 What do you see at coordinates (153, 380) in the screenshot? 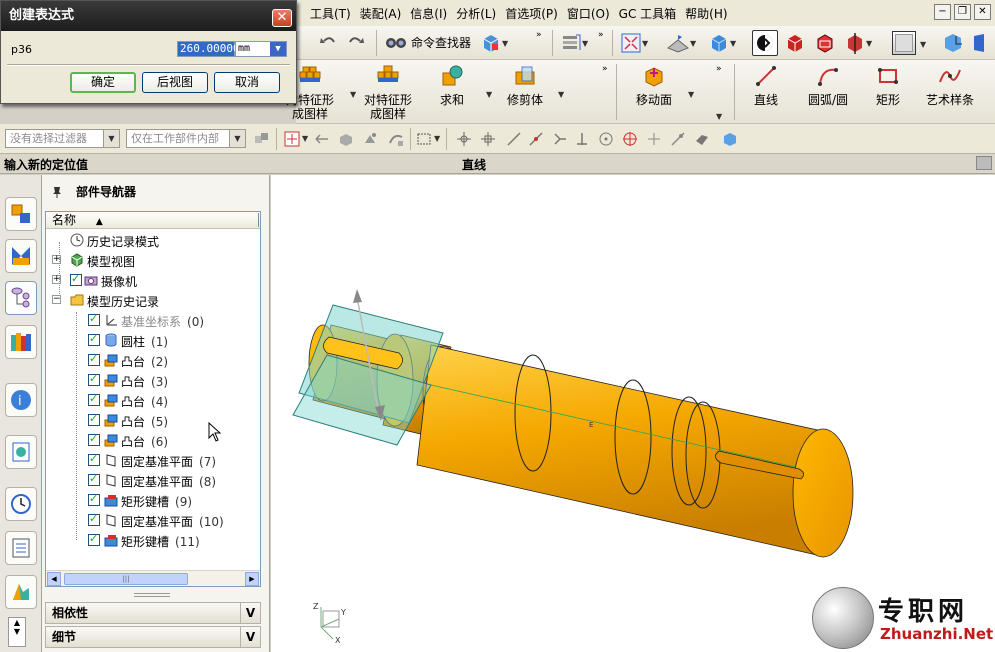
I see `tree-node: 凸台 (3)` at bounding box center [153, 380].